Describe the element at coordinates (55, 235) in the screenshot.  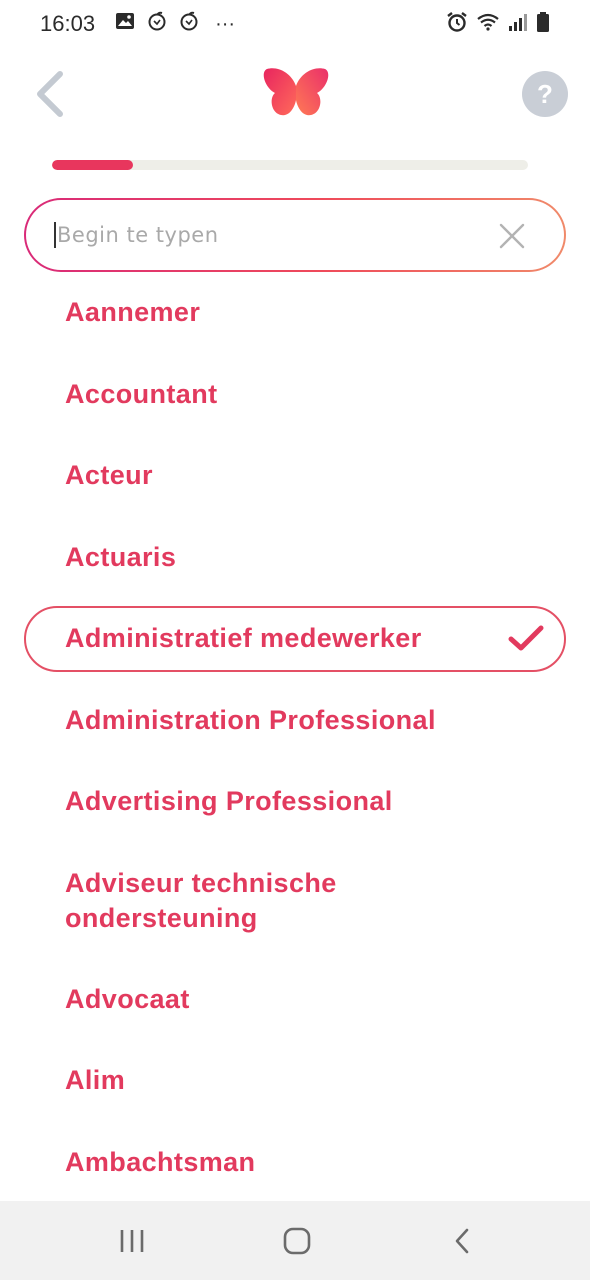
I see `text-cursor` at that location.